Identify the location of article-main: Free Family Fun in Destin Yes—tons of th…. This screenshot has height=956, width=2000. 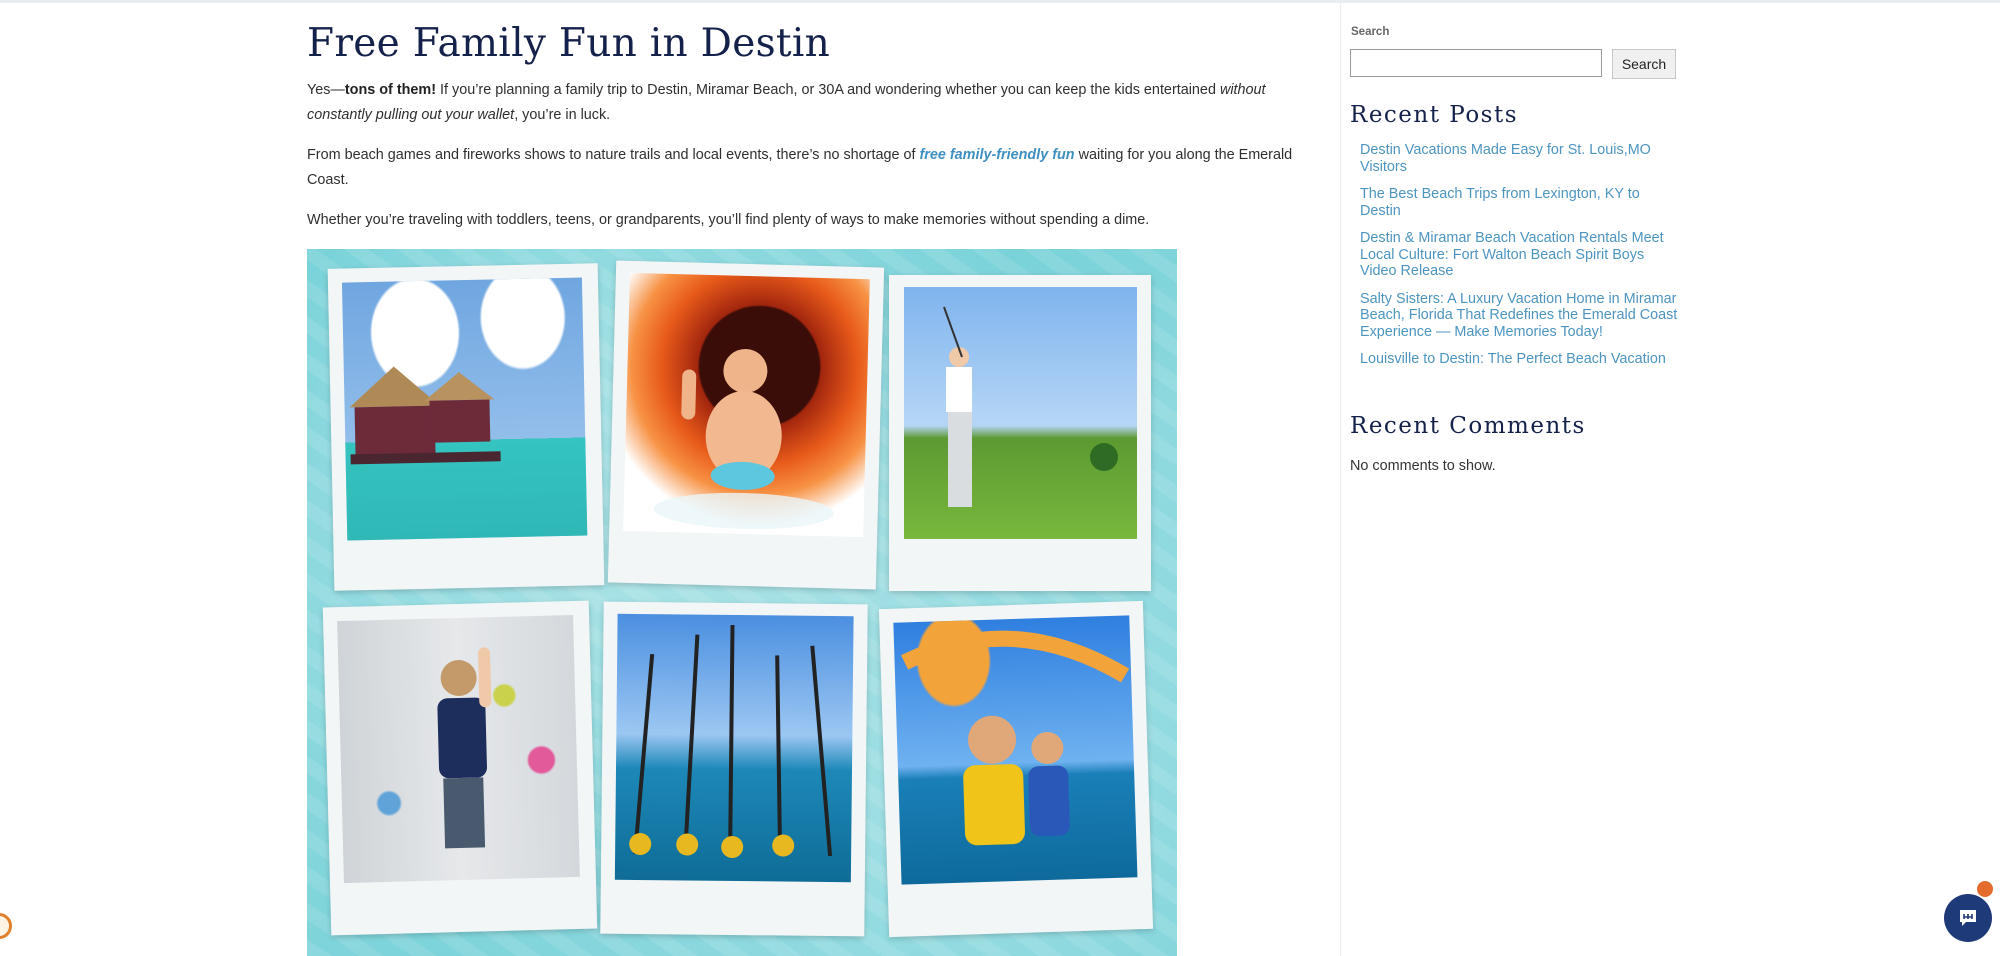
(807, 125).